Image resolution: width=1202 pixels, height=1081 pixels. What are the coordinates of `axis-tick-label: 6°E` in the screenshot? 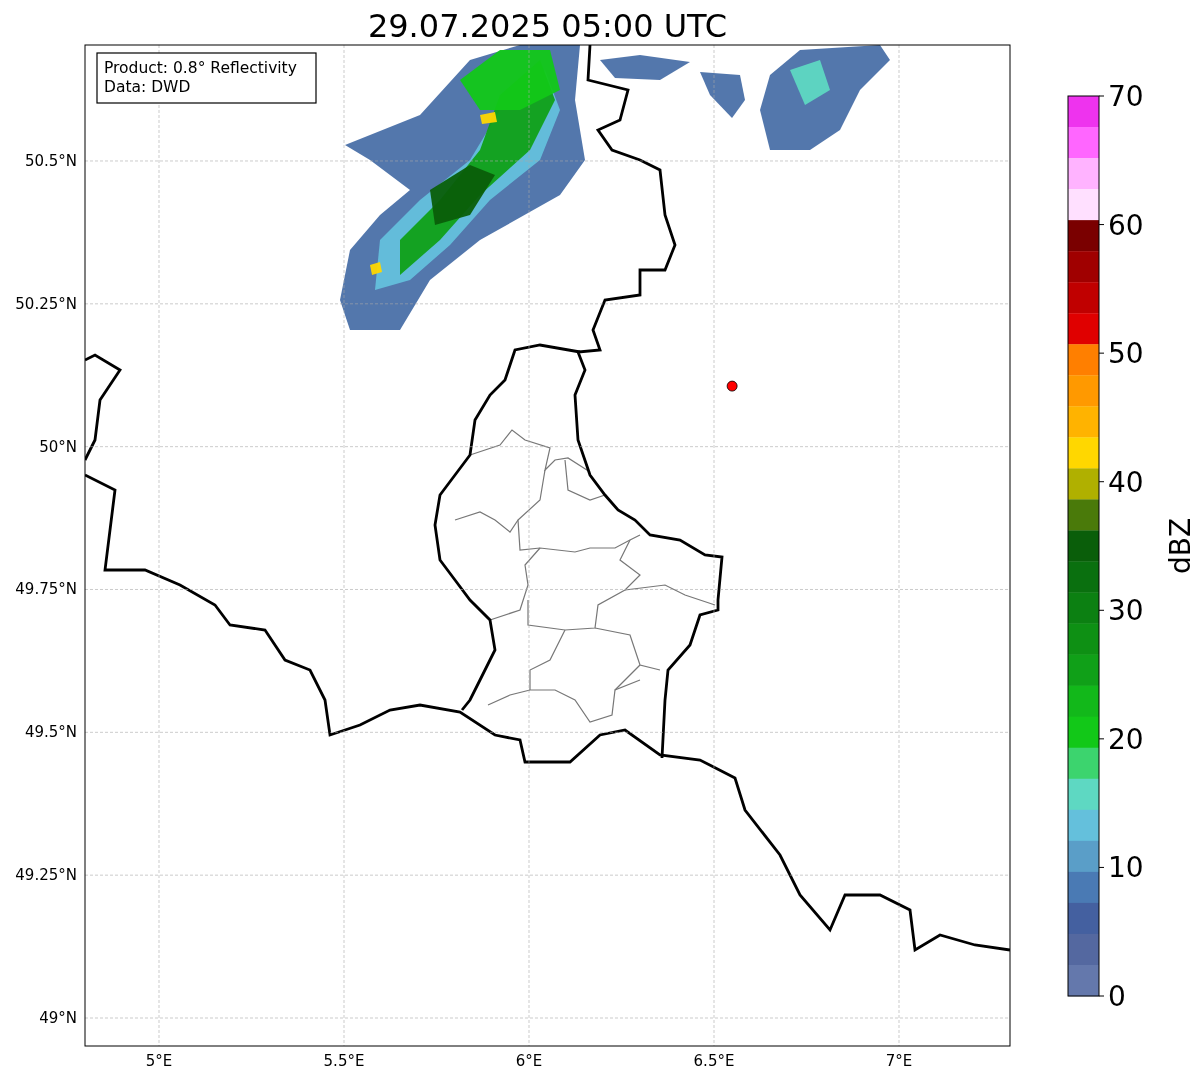 It's located at (529, 1061).